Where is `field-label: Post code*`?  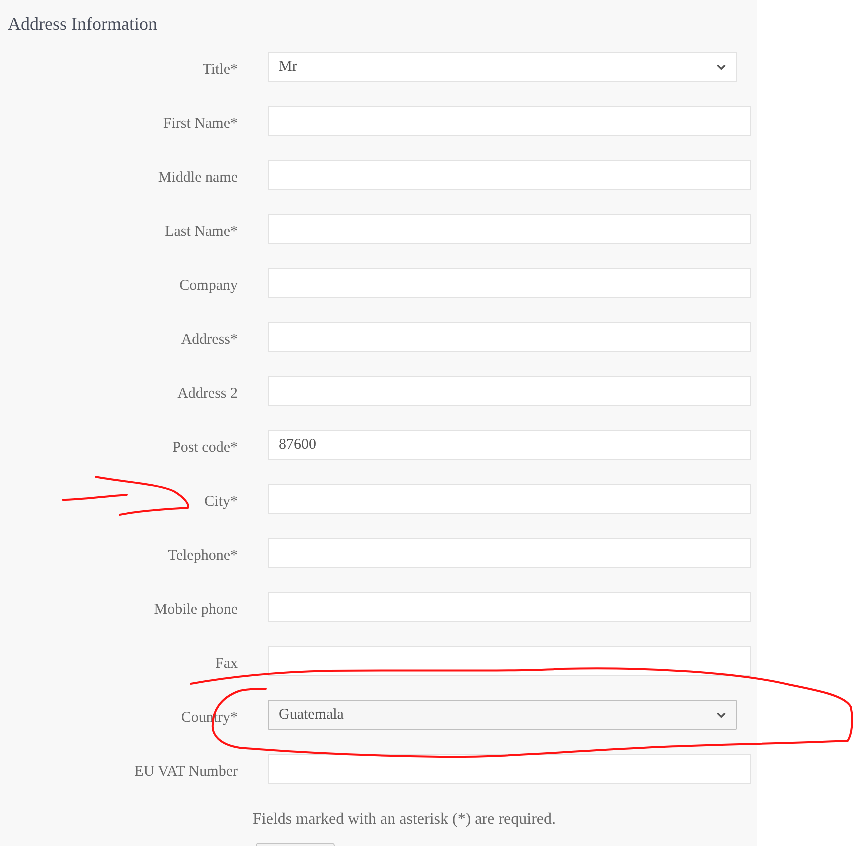
field-label: Post code* is located at coordinates (205, 448).